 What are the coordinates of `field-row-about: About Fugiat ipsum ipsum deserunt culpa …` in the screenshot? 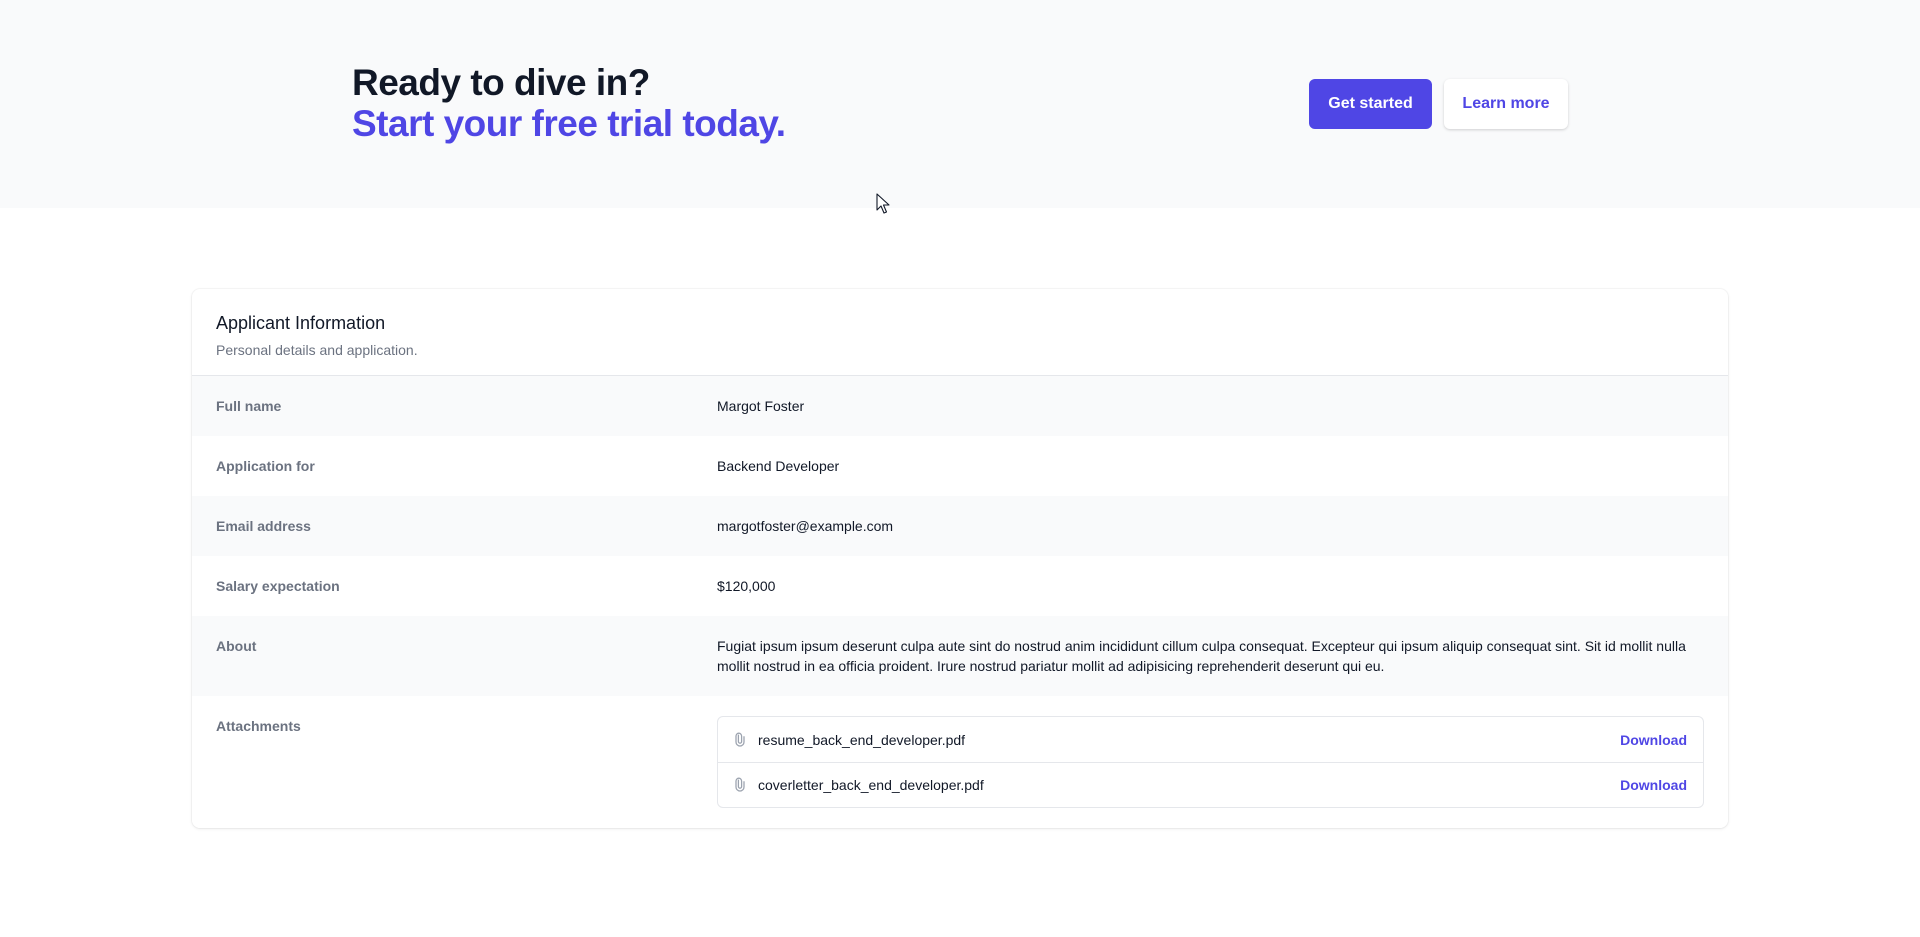 It's located at (960, 656).